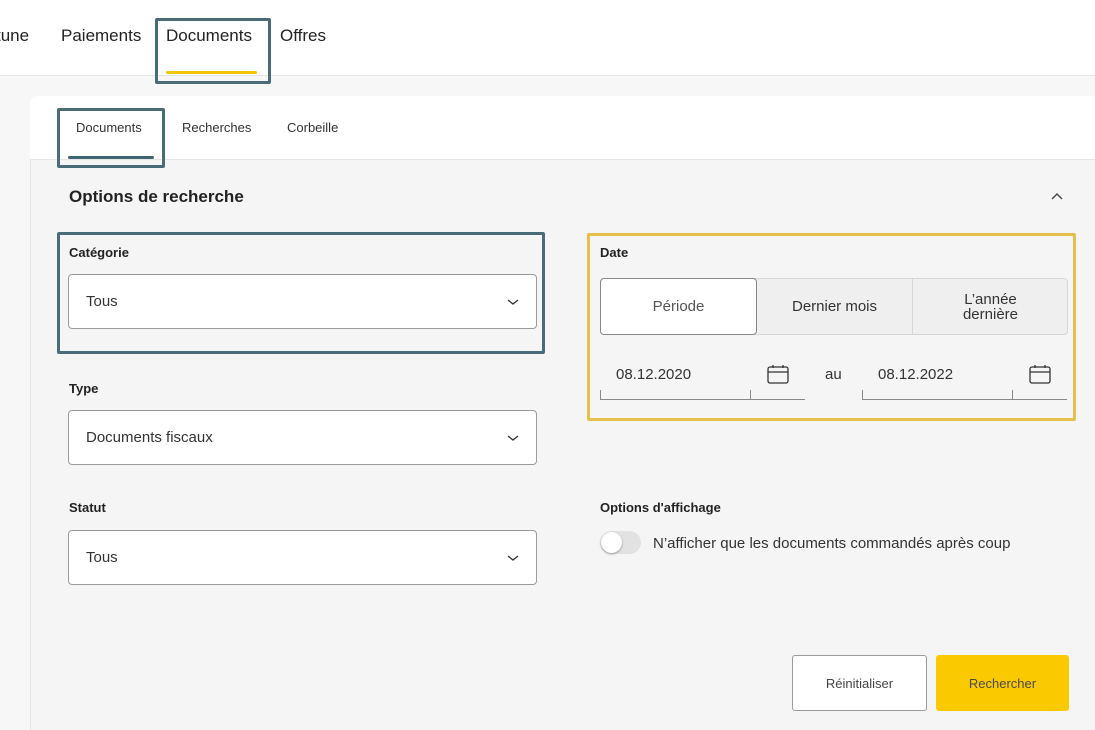 This screenshot has width=1095, height=730. Describe the element at coordinates (149, 437) in the screenshot. I see `type-value: Documents fiscaux` at that location.